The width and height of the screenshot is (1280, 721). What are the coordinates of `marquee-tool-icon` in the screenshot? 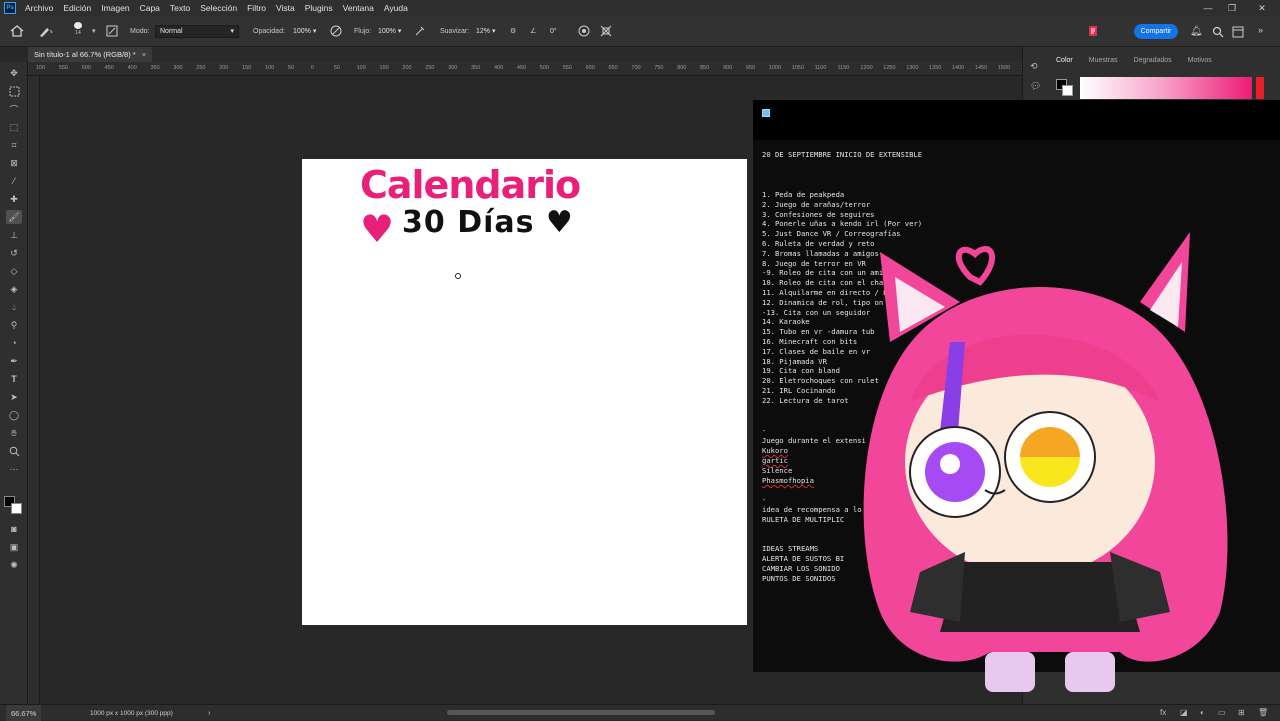 It's located at (14, 91).